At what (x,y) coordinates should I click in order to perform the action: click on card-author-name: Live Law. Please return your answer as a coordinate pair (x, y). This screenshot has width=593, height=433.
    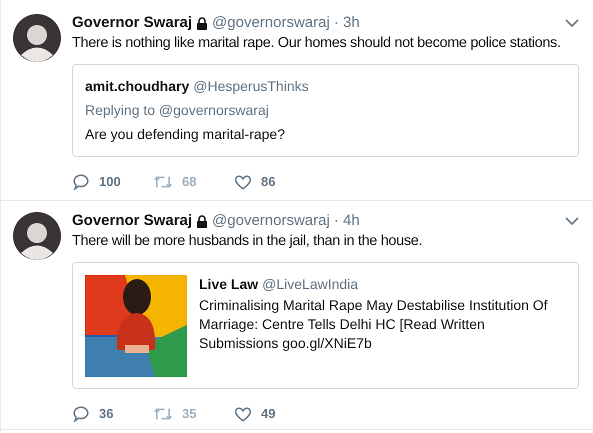
    Looking at the image, I should click on (228, 284).